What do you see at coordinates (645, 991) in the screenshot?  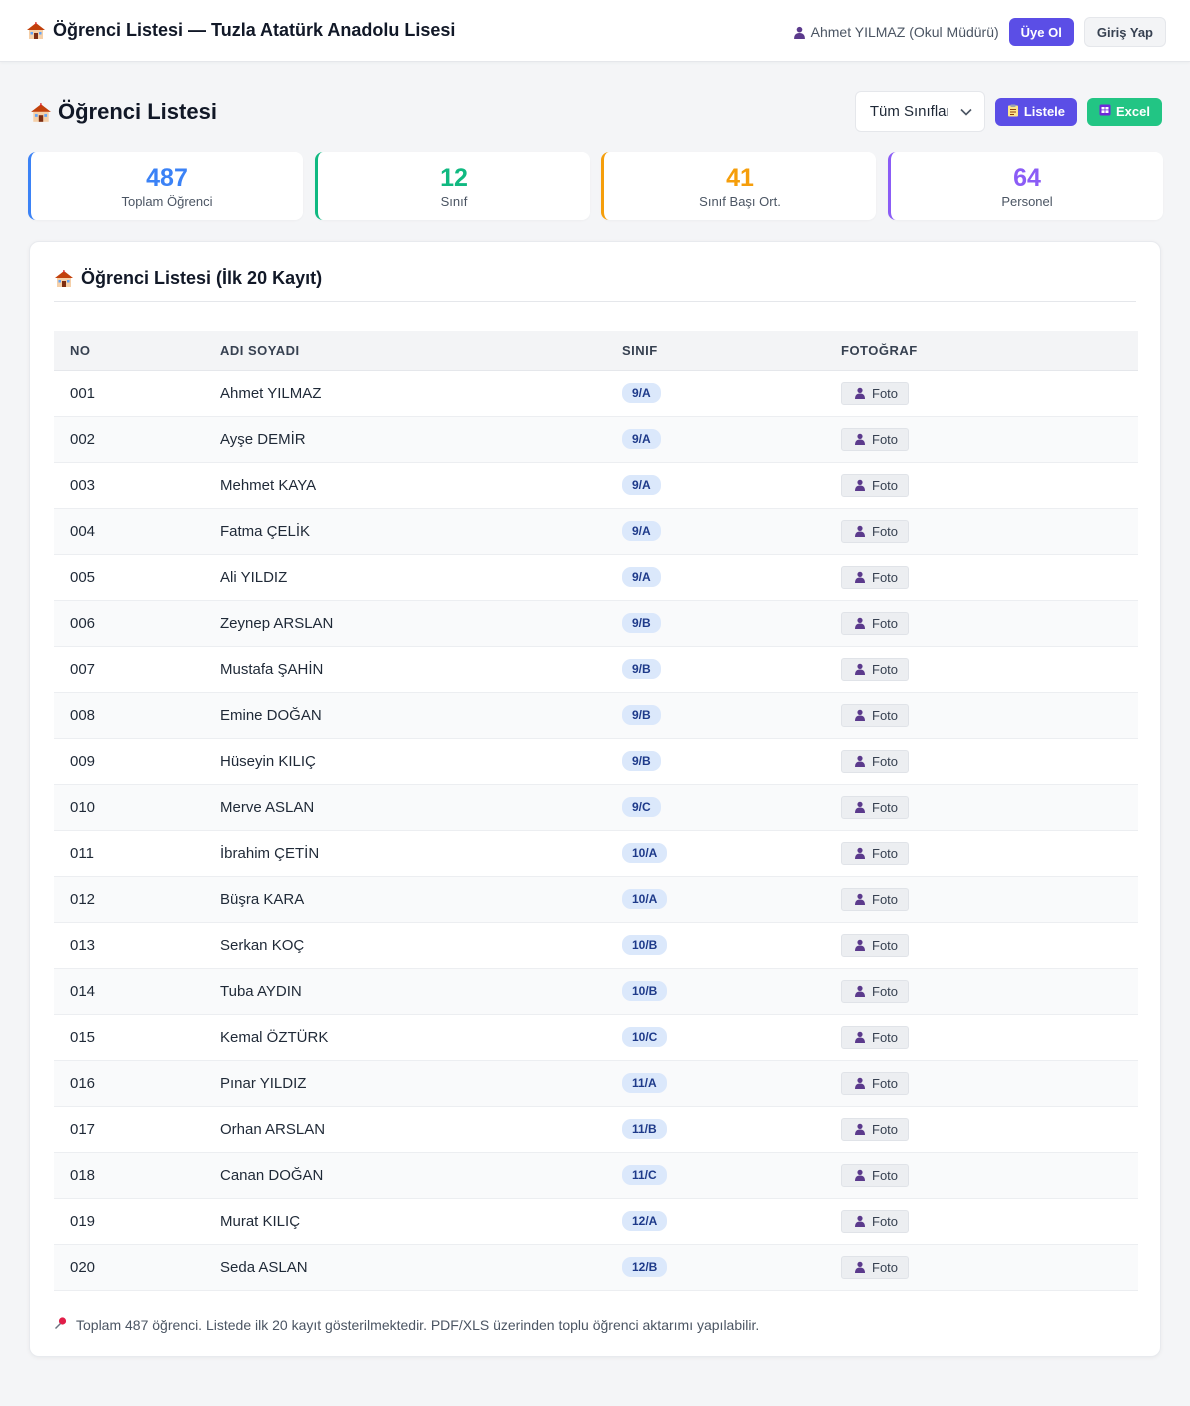 I see `class-badge: 10/B` at bounding box center [645, 991].